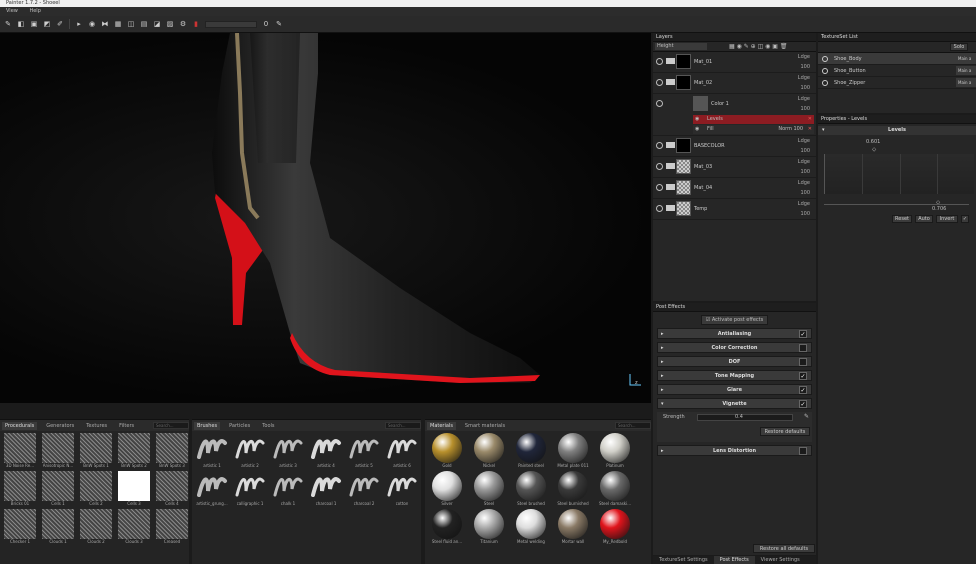 The image size is (976, 564). Describe the element at coordinates (531, 451) in the screenshot. I see `material-item: Painted steel` at that location.